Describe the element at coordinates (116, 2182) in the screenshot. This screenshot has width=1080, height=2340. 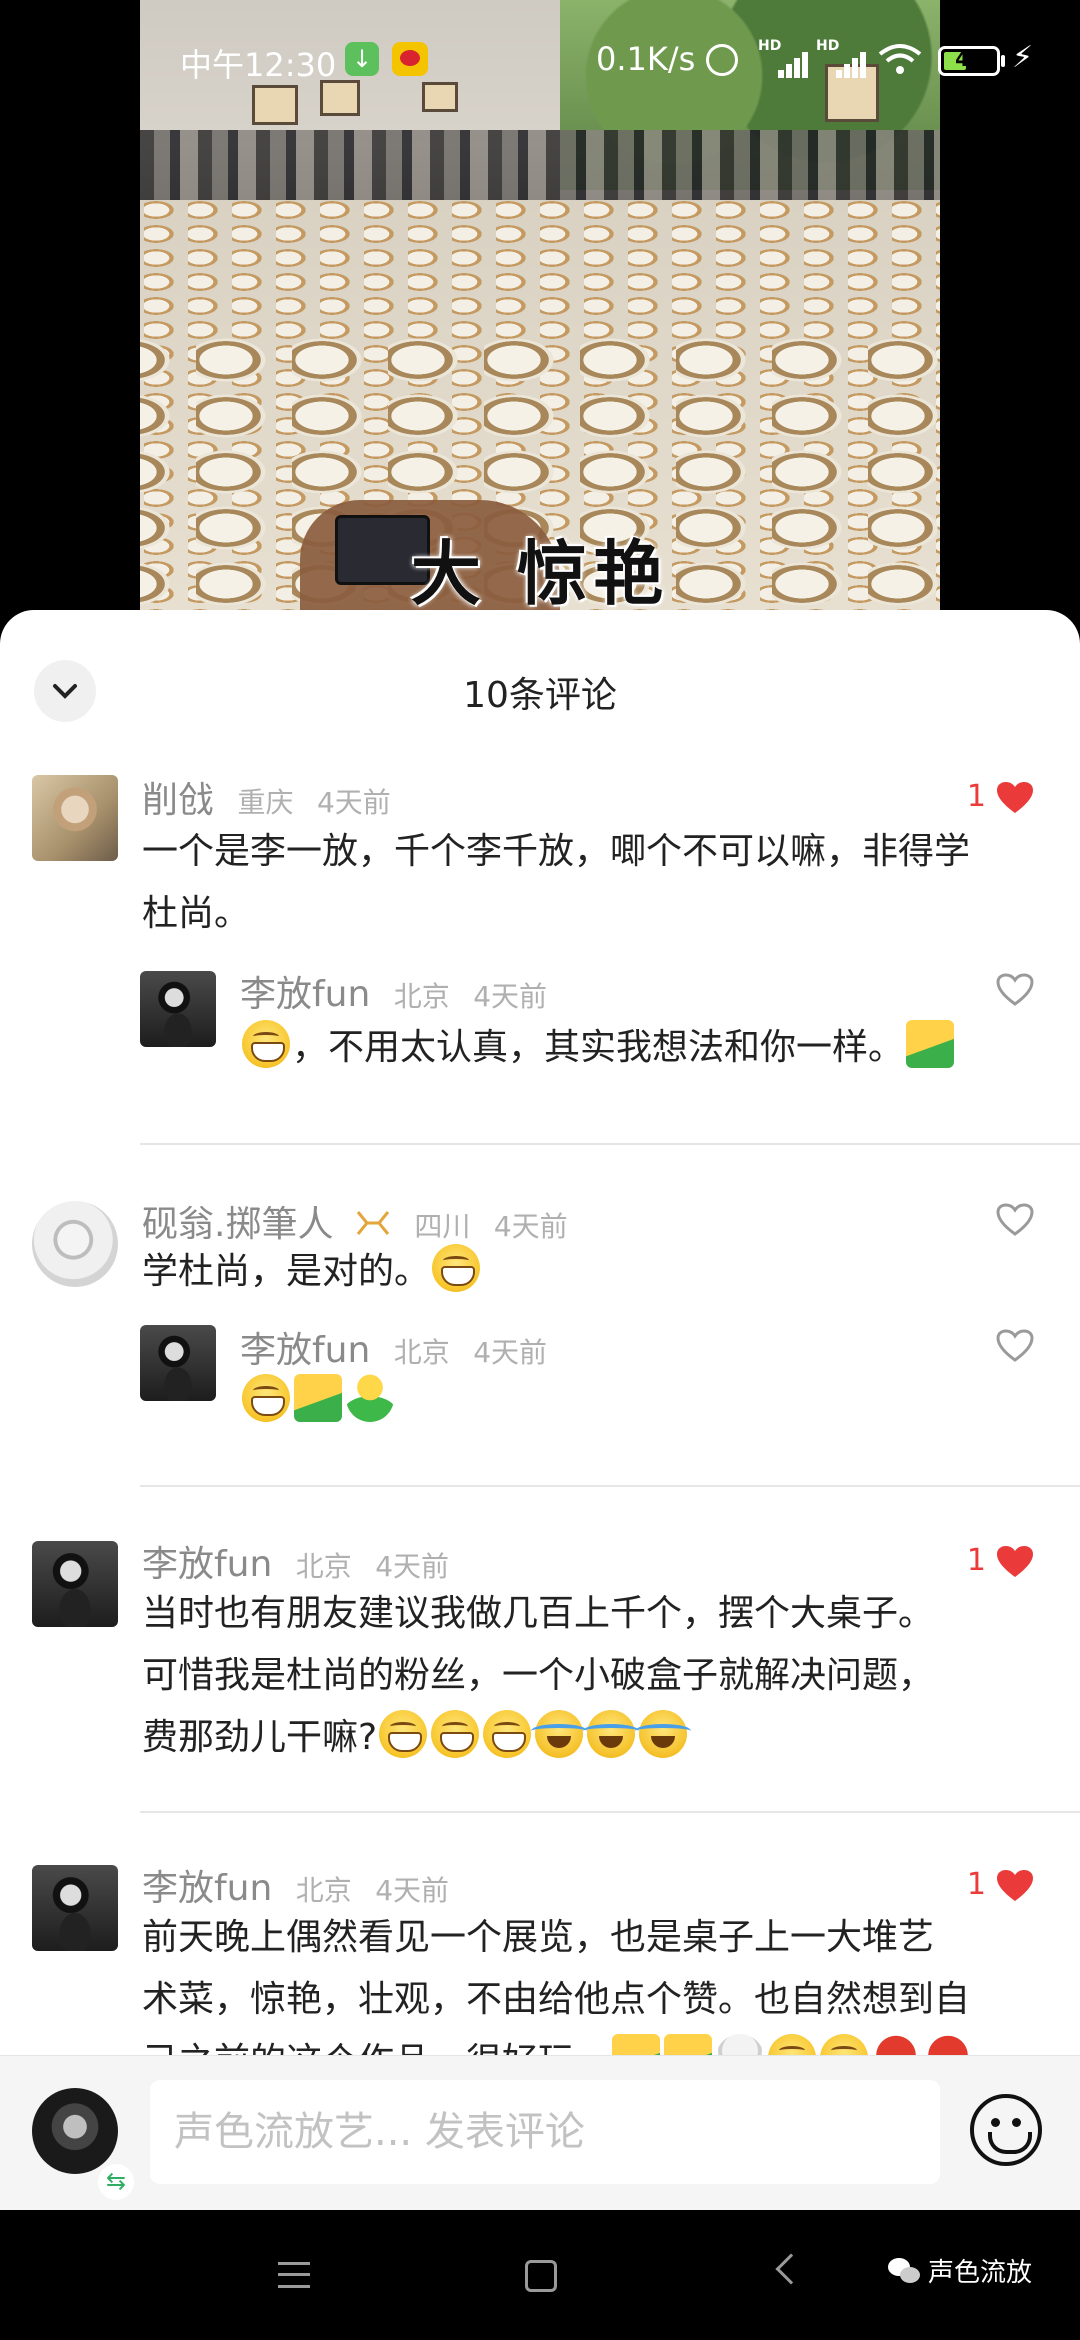
I see `switch-account-icon: ⇆` at that location.